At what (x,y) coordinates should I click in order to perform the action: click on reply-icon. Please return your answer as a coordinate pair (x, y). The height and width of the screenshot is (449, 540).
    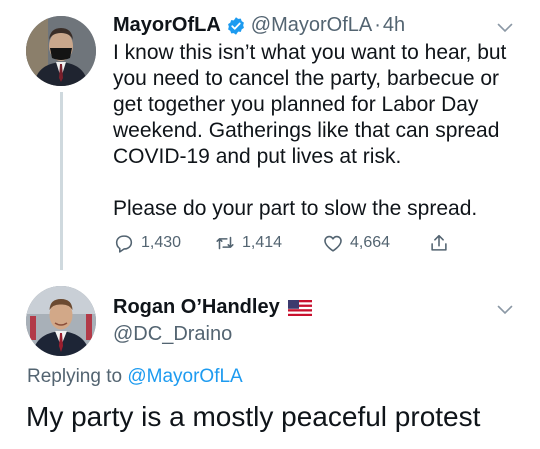
    Looking at the image, I should click on (124, 244).